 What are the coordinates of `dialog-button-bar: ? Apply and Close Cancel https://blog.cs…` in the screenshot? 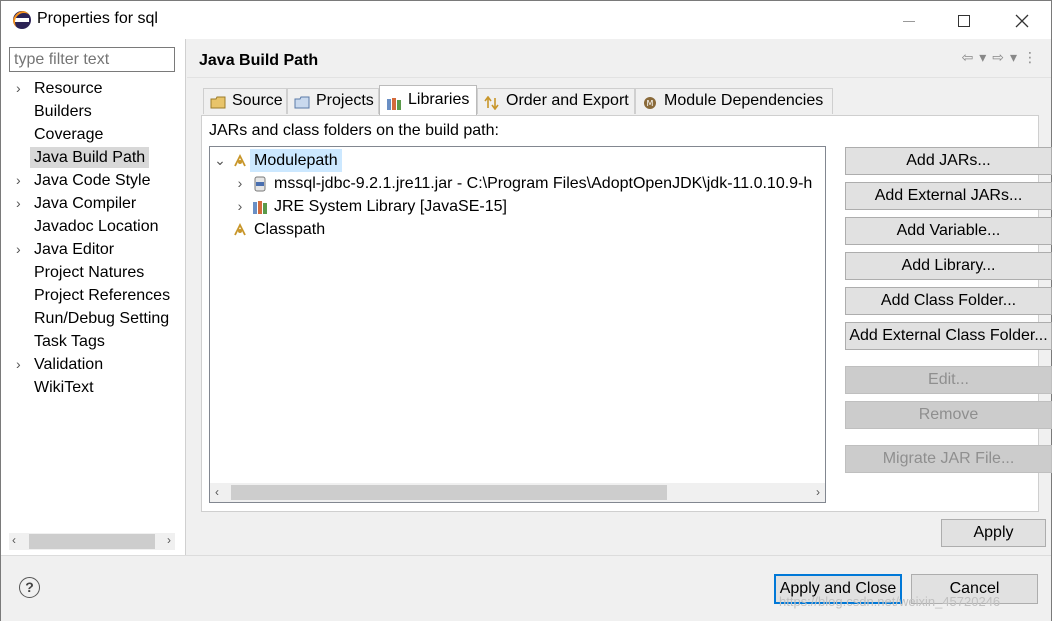 It's located at (526, 588).